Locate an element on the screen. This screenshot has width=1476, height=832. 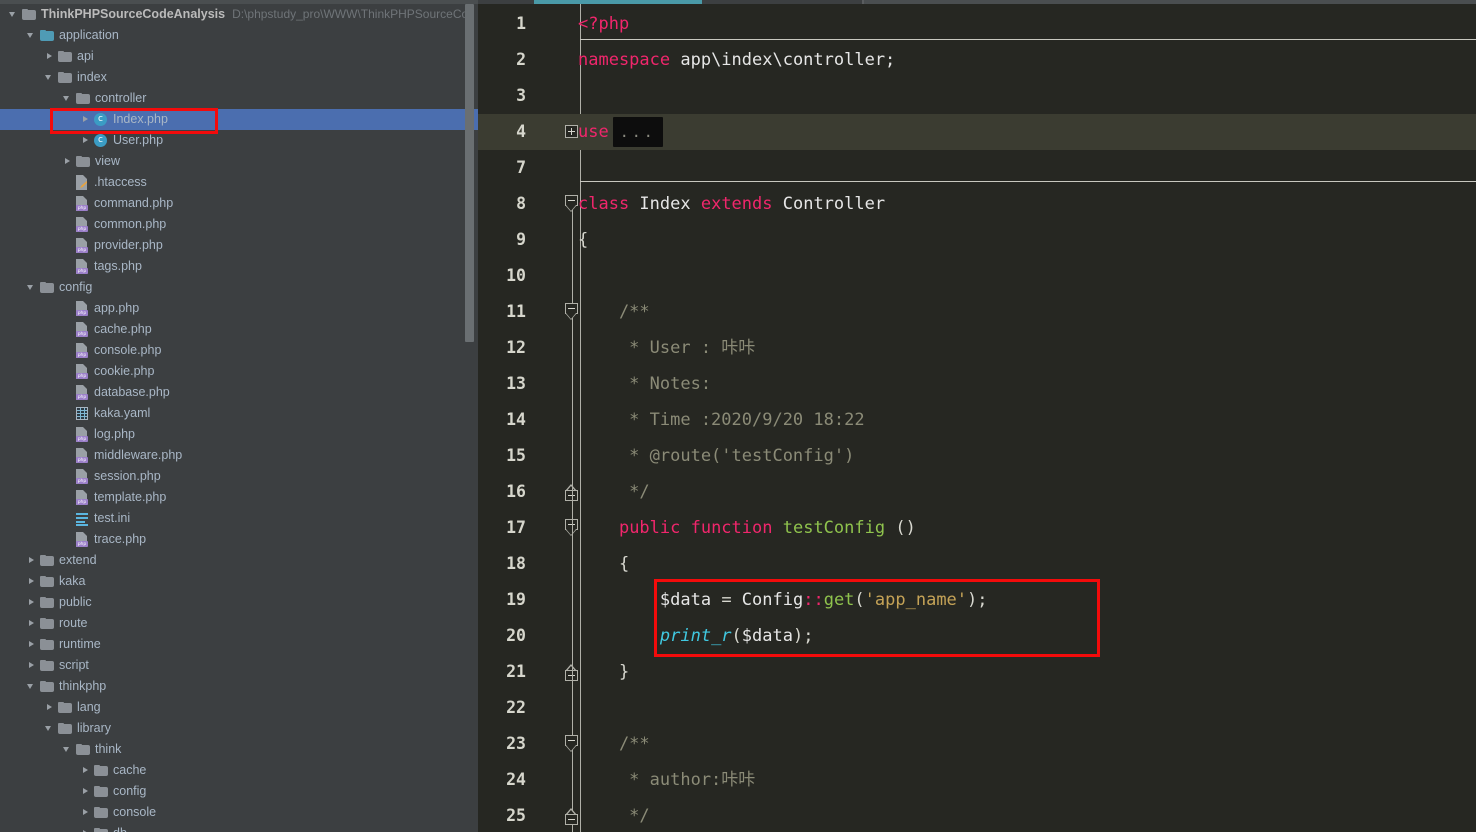
code-line-15: 15 * @route('testConfig') is located at coordinates (977, 456).